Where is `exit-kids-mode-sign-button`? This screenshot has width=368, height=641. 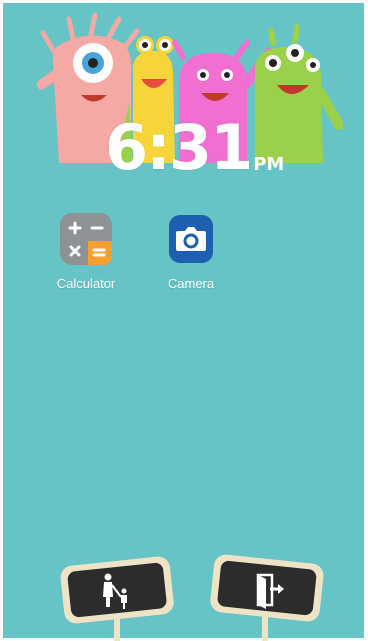 exit-kids-mode-sign-button is located at coordinates (267, 596).